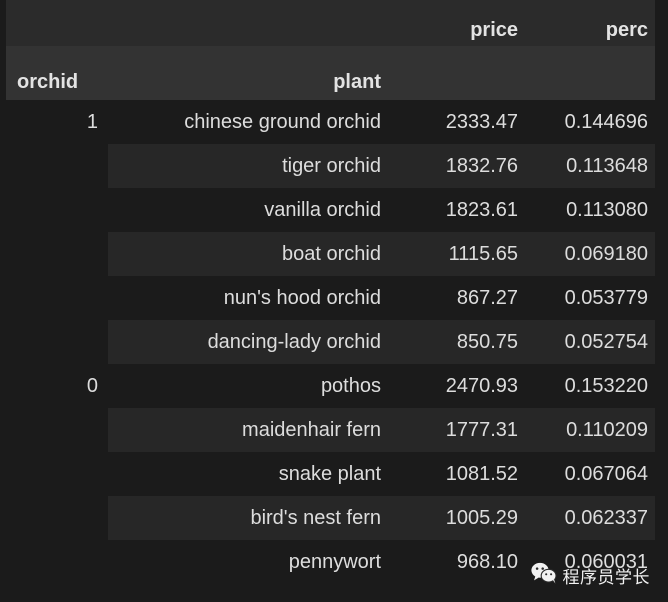 This screenshot has width=668, height=602. I want to click on cell-perc: 0.113080, so click(590, 210).